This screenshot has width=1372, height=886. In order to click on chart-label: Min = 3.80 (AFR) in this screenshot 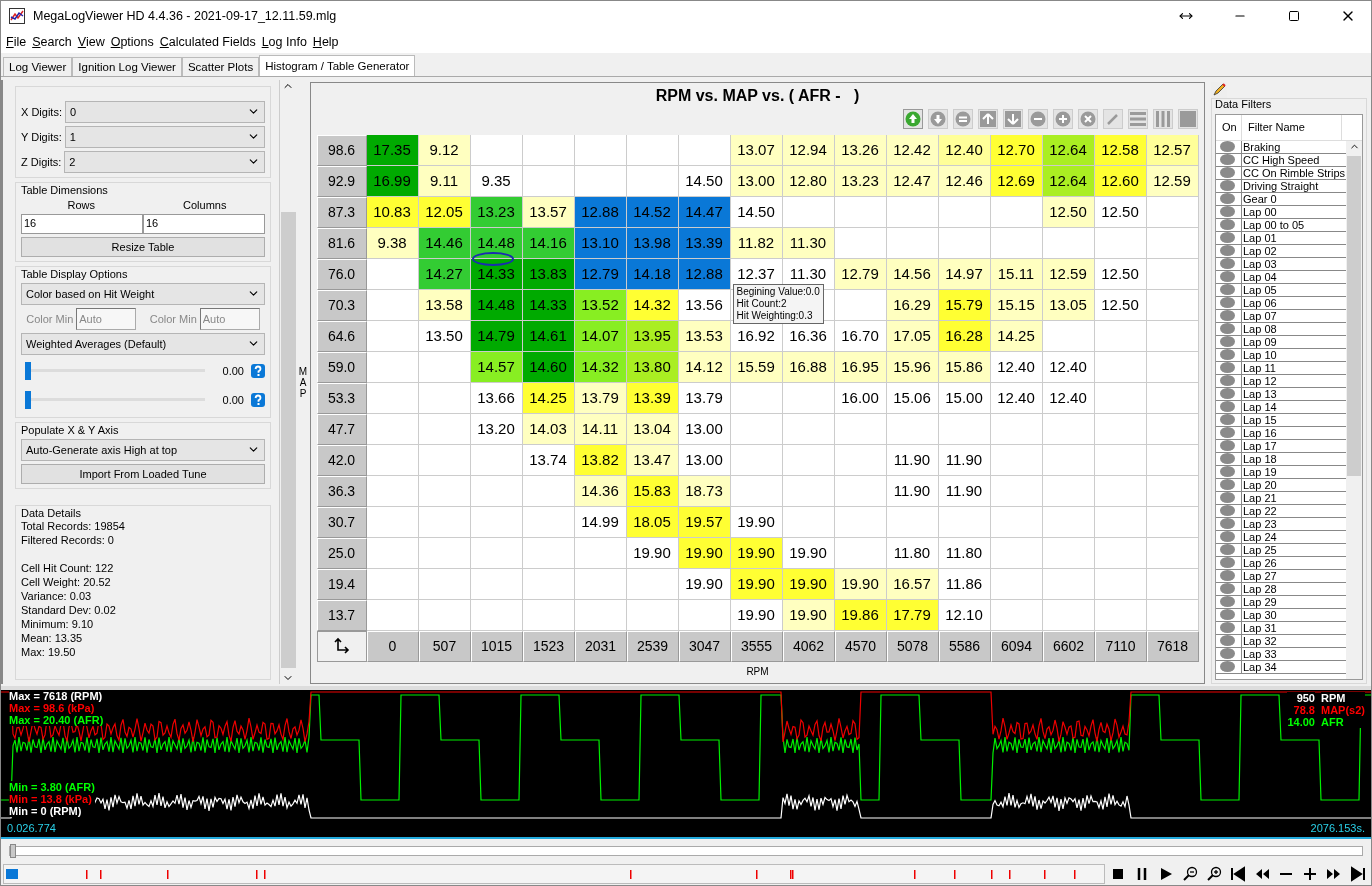, I will do `click(52, 787)`.